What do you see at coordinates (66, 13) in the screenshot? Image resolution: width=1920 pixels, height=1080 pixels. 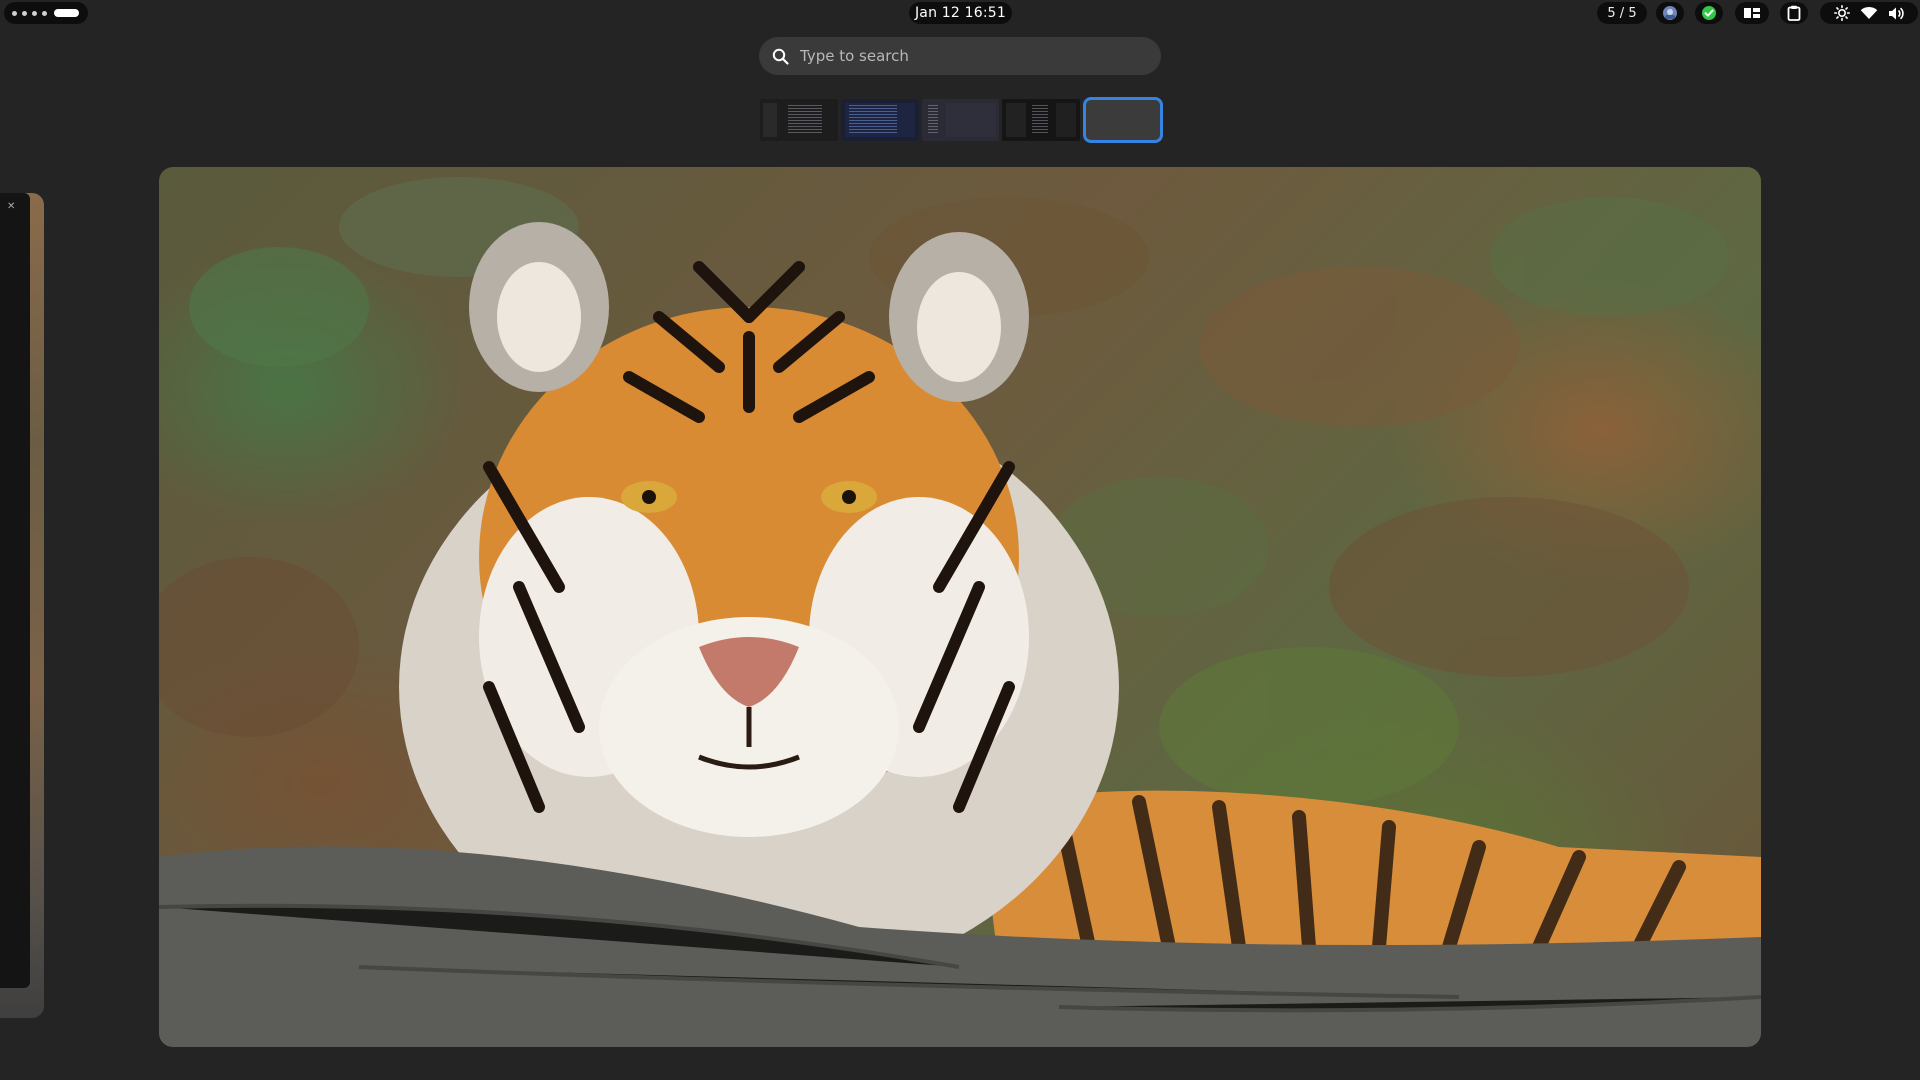 I see `workspace-indicator-active` at bounding box center [66, 13].